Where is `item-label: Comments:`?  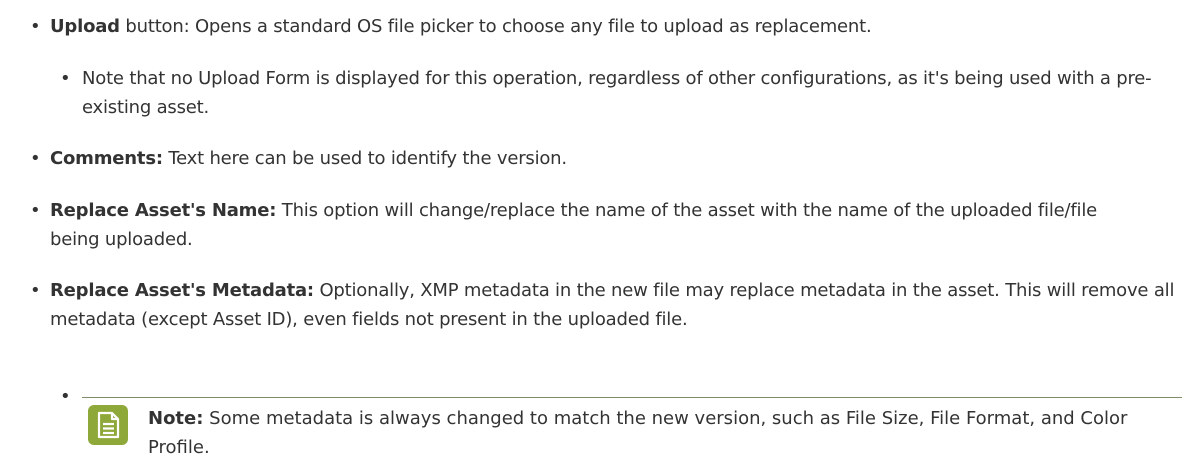
item-label: Comments: is located at coordinates (106, 158).